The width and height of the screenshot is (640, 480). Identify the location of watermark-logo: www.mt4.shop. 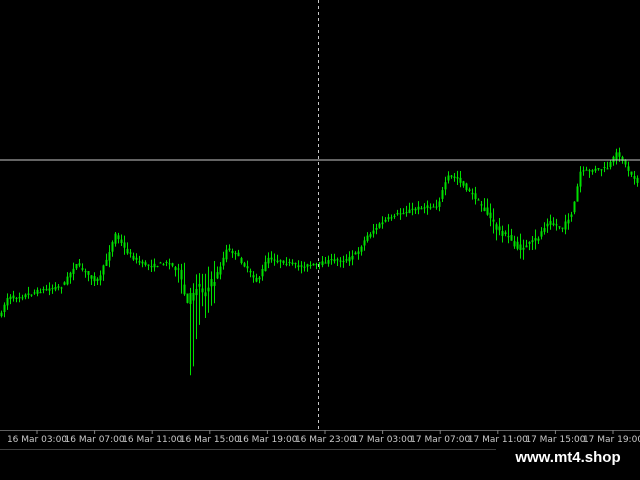
(568, 458).